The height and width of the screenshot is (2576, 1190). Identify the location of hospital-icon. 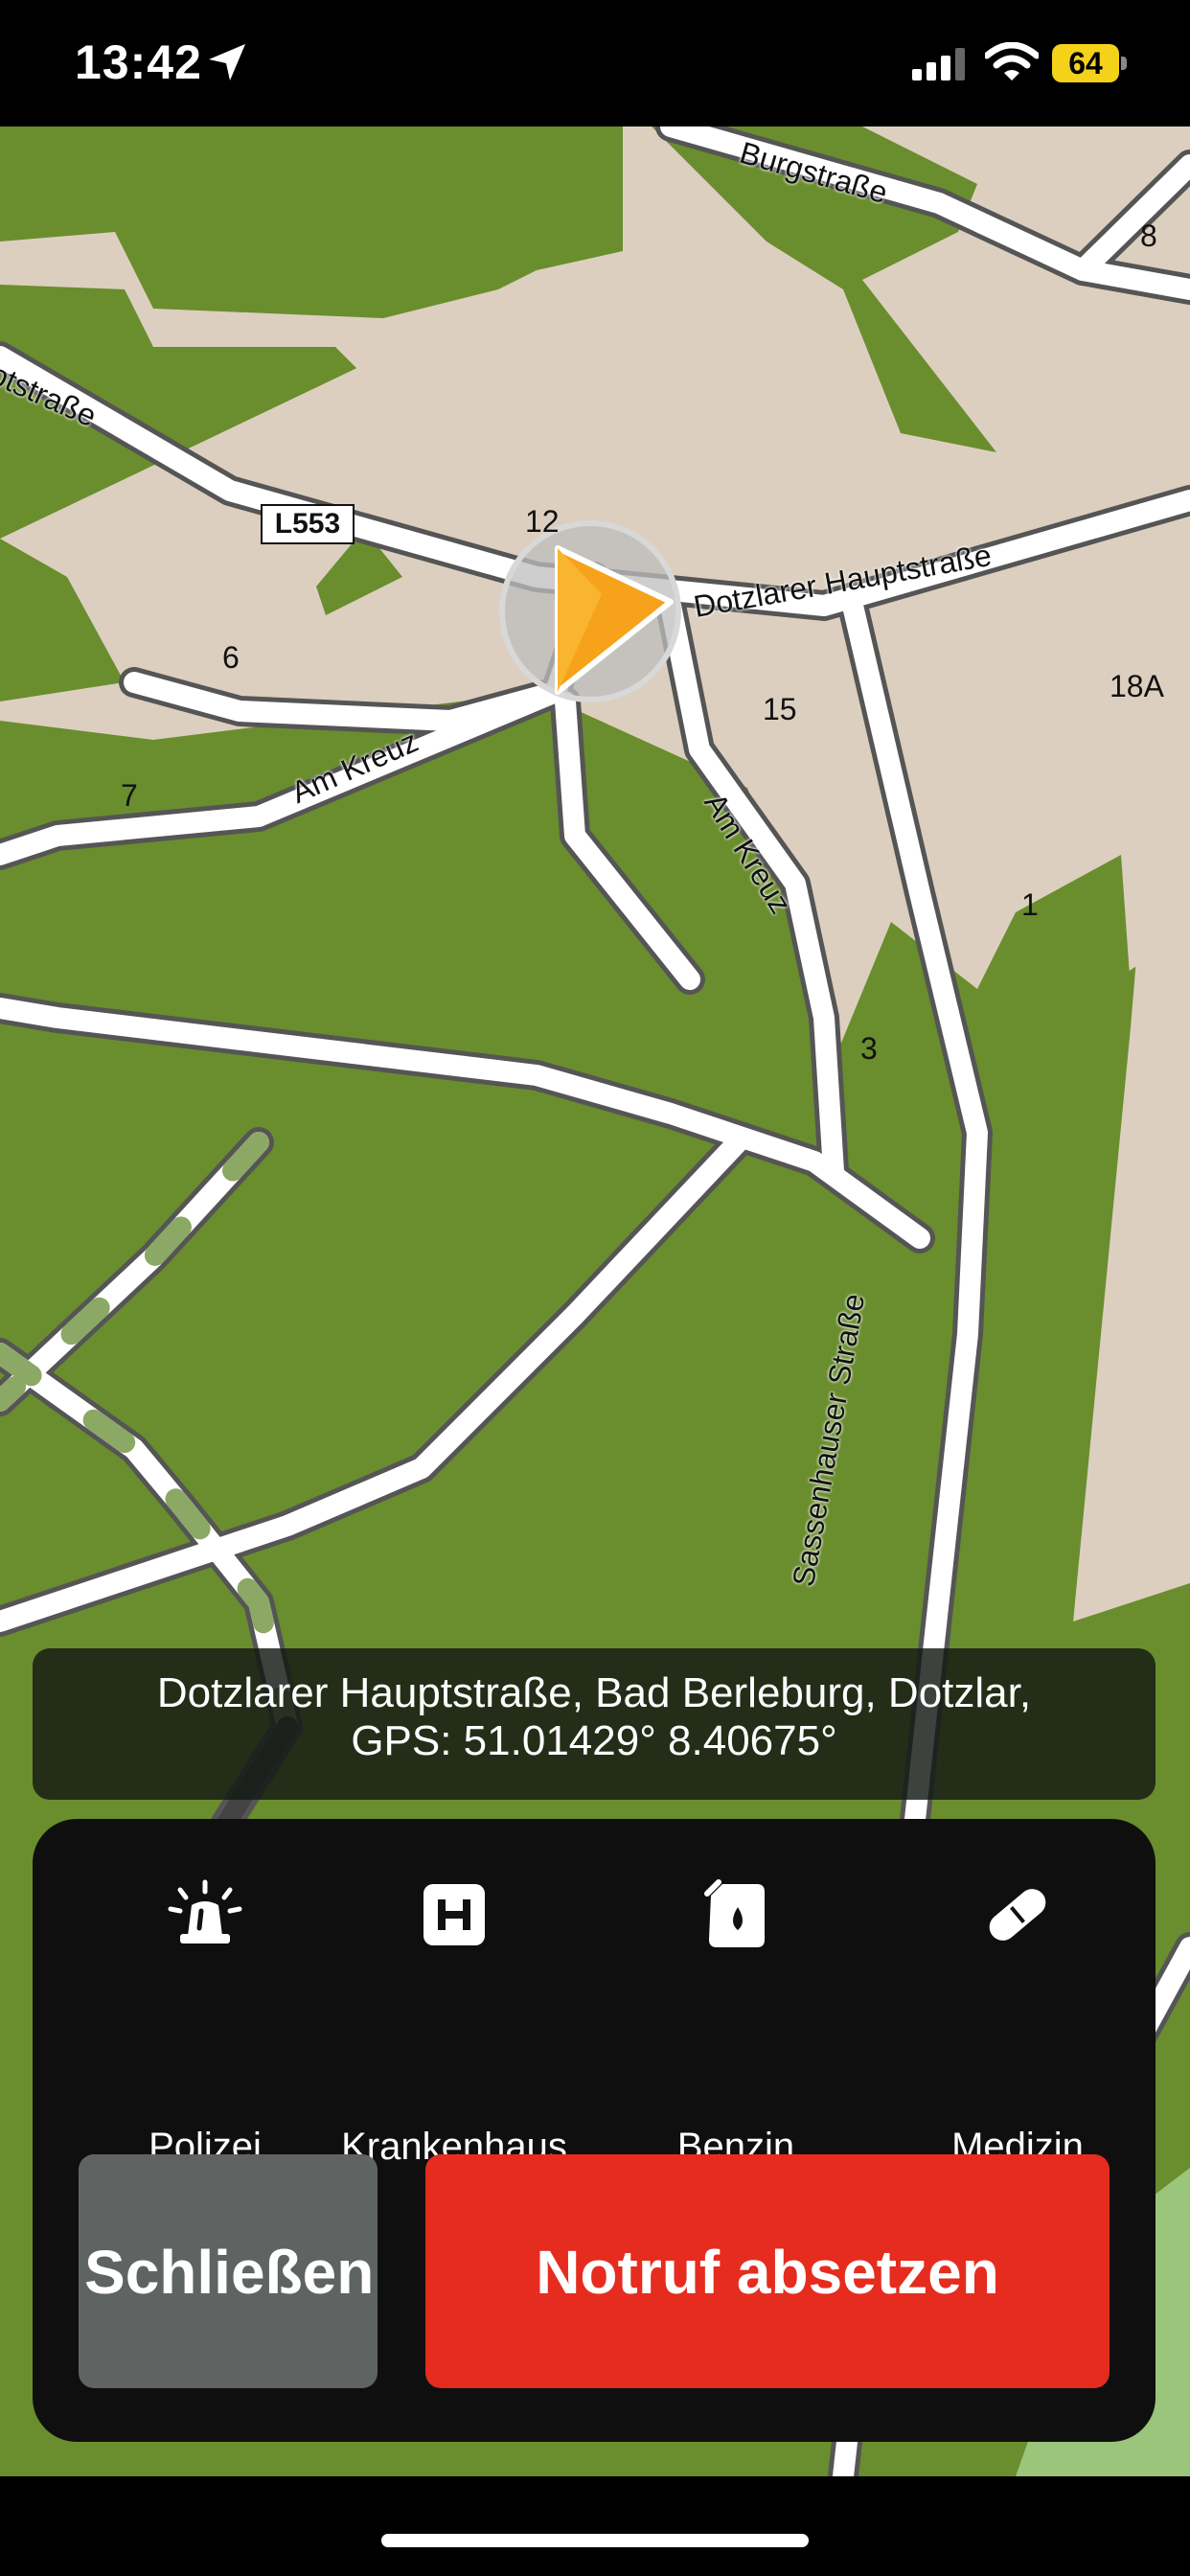
(454, 1914).